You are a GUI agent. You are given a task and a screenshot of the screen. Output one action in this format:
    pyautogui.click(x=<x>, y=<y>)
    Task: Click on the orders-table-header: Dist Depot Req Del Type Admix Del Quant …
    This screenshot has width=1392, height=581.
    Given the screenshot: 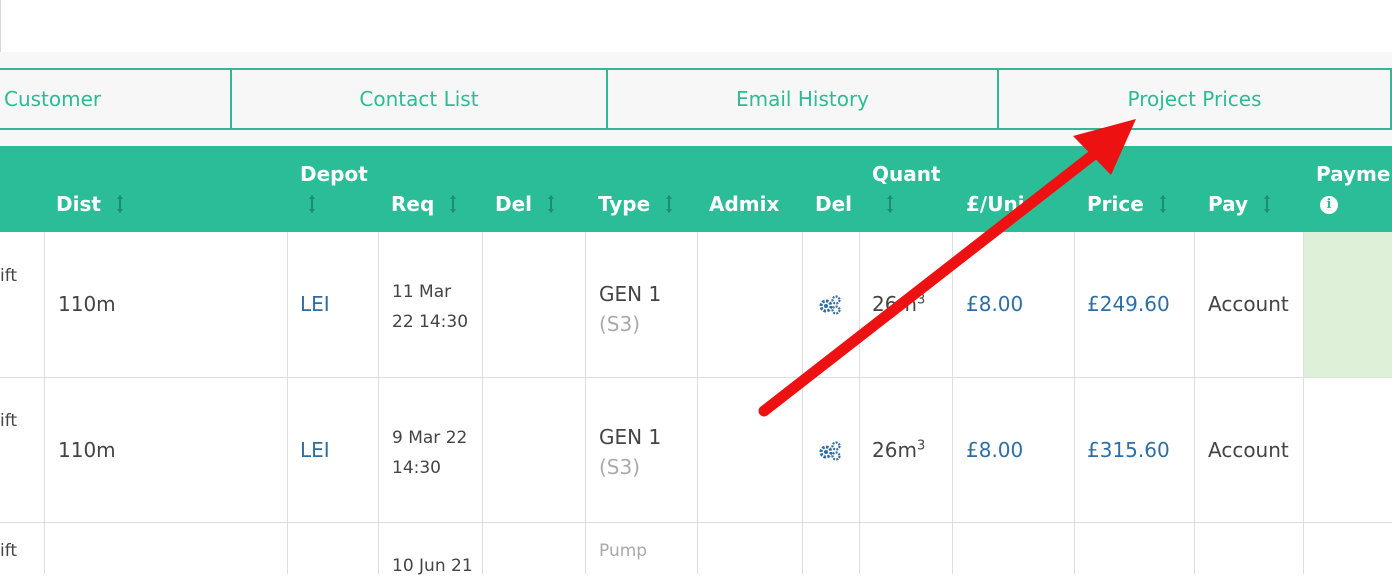 What is the action you would take?
    pyautogui.click(x=696, y=189)
    